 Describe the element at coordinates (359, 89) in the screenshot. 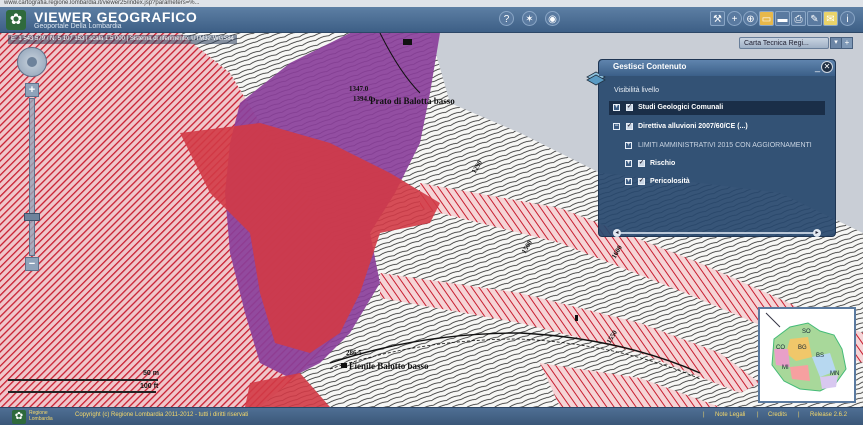

I see `map-elevation-label: 1347.0` at that location.